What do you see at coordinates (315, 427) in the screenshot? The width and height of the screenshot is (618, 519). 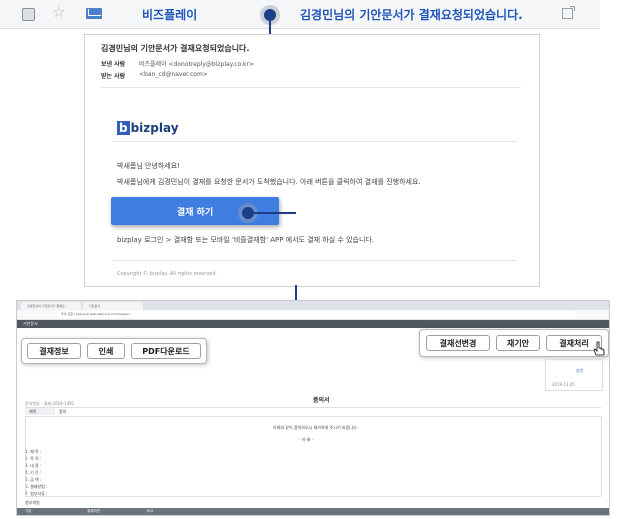 I see `body-text: 아래와 같이 품의하오니 재가하여 주시기 바랍니다.` at bounding box center [315, 427].